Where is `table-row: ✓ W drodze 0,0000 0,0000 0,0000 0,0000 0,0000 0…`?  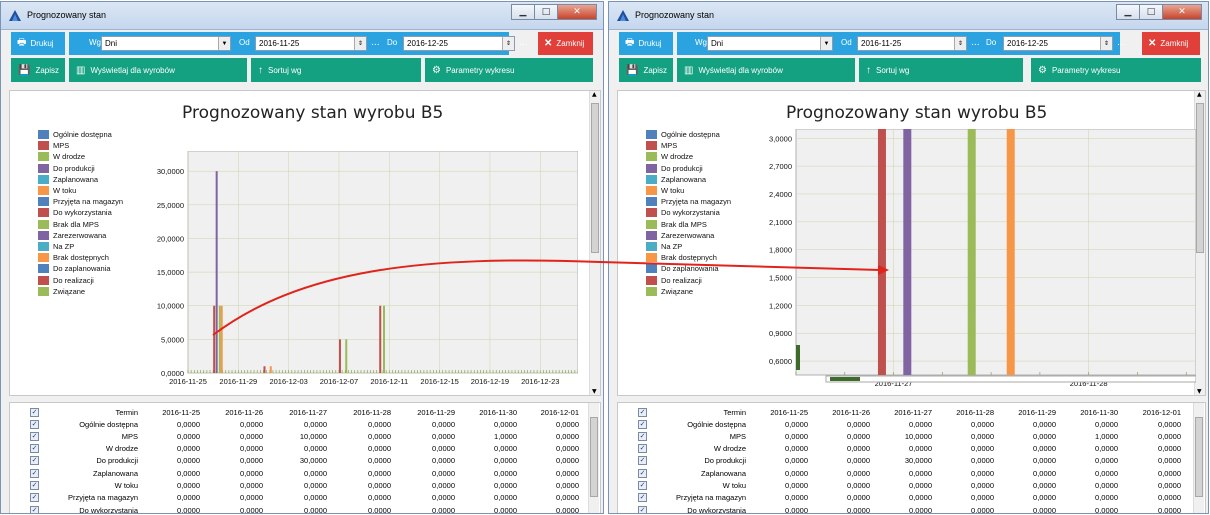 table-row: ✓ W drodze 0,0000 0,0000 0,0000 0,0000 0,0000 0… is located at coordinates (905, 449).